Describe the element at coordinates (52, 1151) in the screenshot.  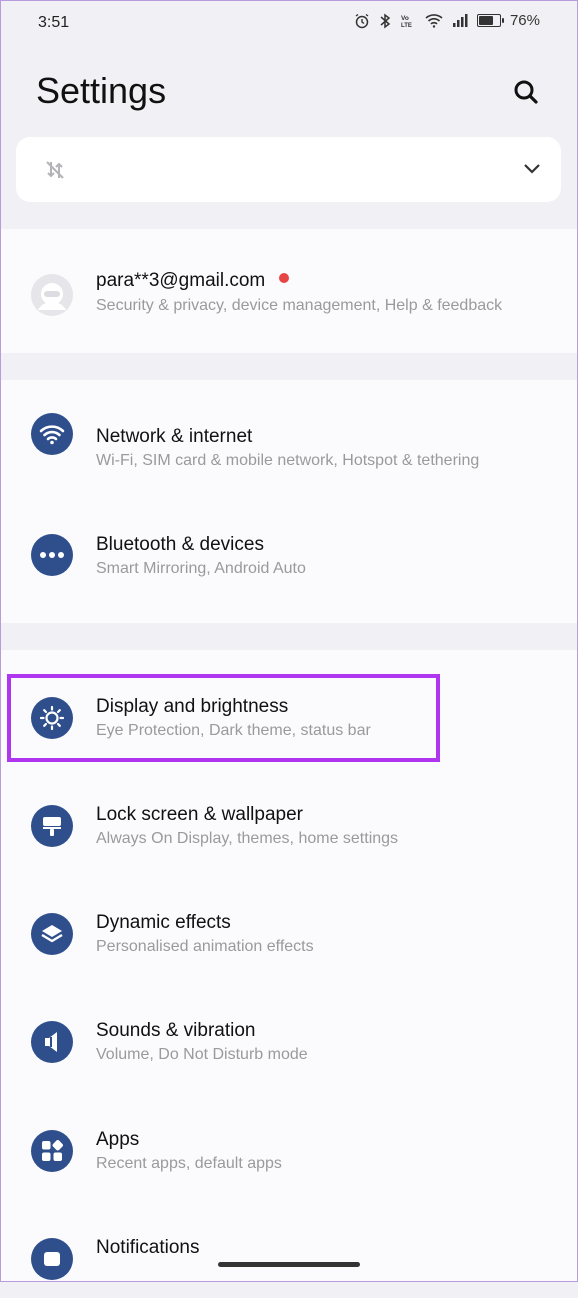
I see `apps-grid-icon` at that location.